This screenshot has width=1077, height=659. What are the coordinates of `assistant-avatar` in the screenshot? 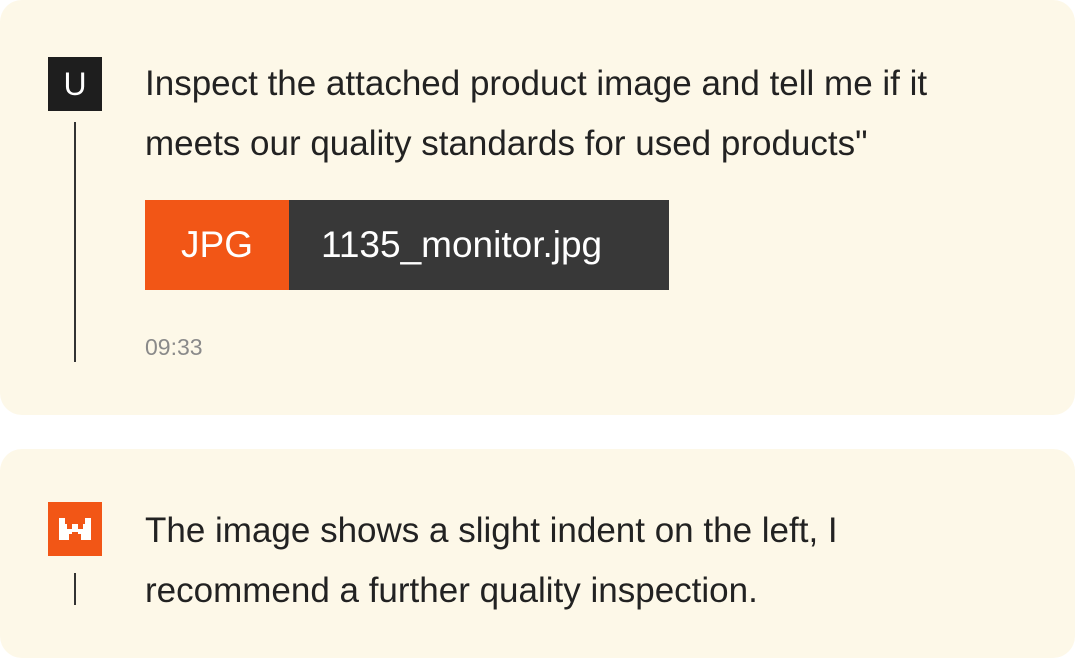 It's located at (75, 529).